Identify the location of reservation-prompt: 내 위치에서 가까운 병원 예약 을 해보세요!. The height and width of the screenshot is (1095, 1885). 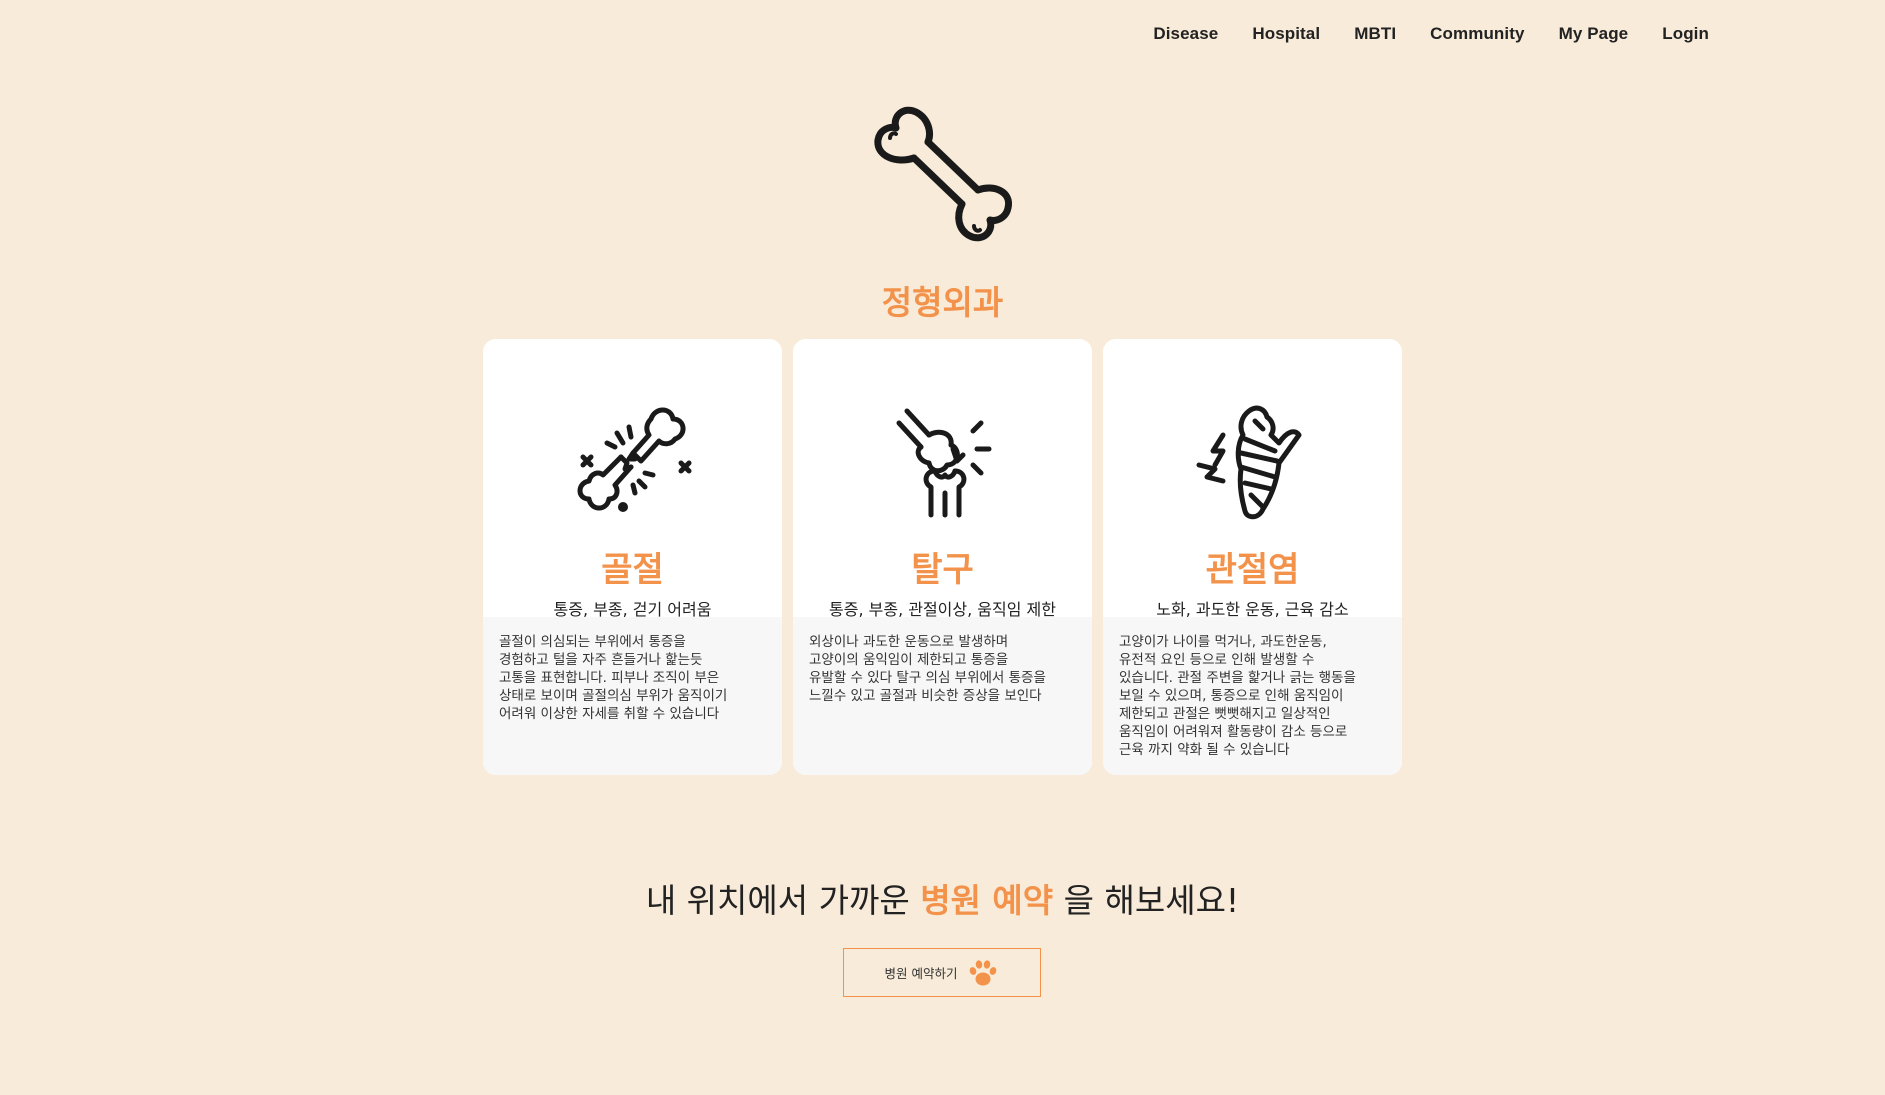
(942, 898).